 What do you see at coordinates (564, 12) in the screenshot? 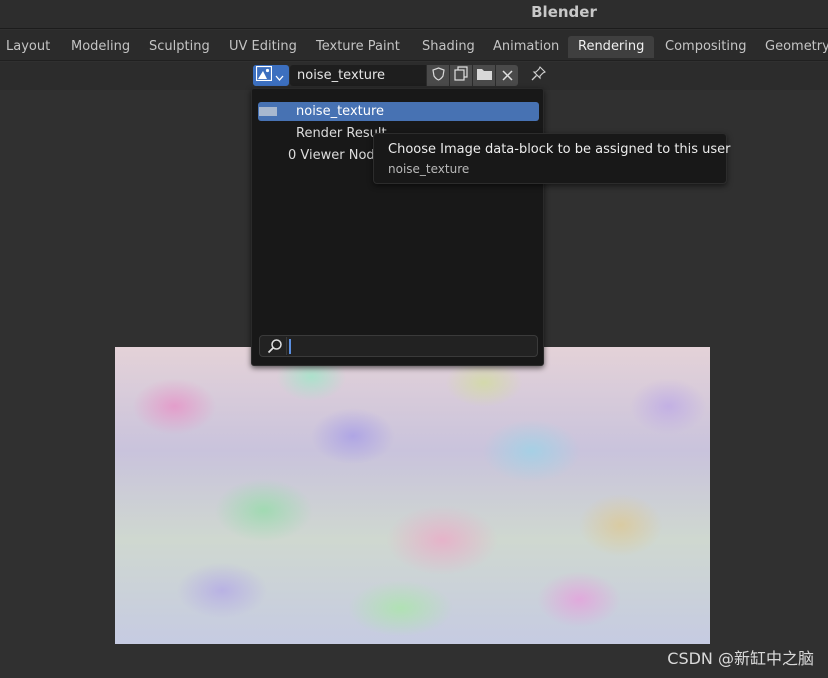
I see `app-title: Blender` at bounding box center [564, 12].